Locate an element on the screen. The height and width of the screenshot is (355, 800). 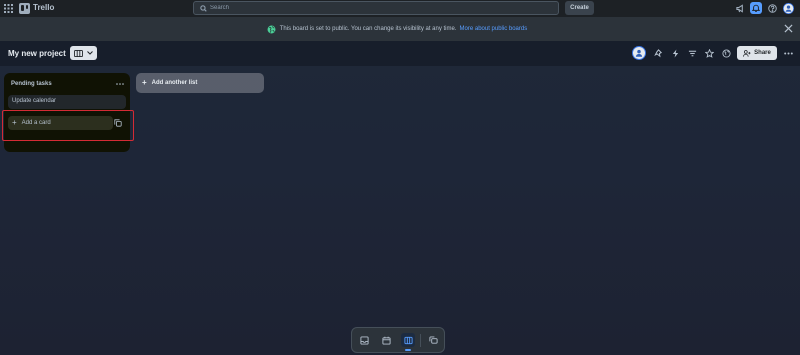
app-switcher-icon is located at coordinates (8, 8).